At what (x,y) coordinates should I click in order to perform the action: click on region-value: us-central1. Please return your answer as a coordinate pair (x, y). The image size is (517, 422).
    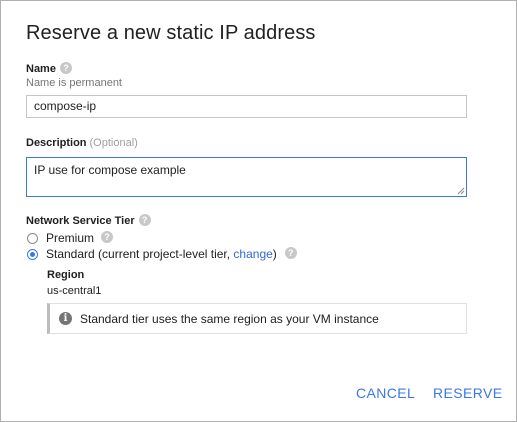
    Looking at the image, I should click on (74, 291).